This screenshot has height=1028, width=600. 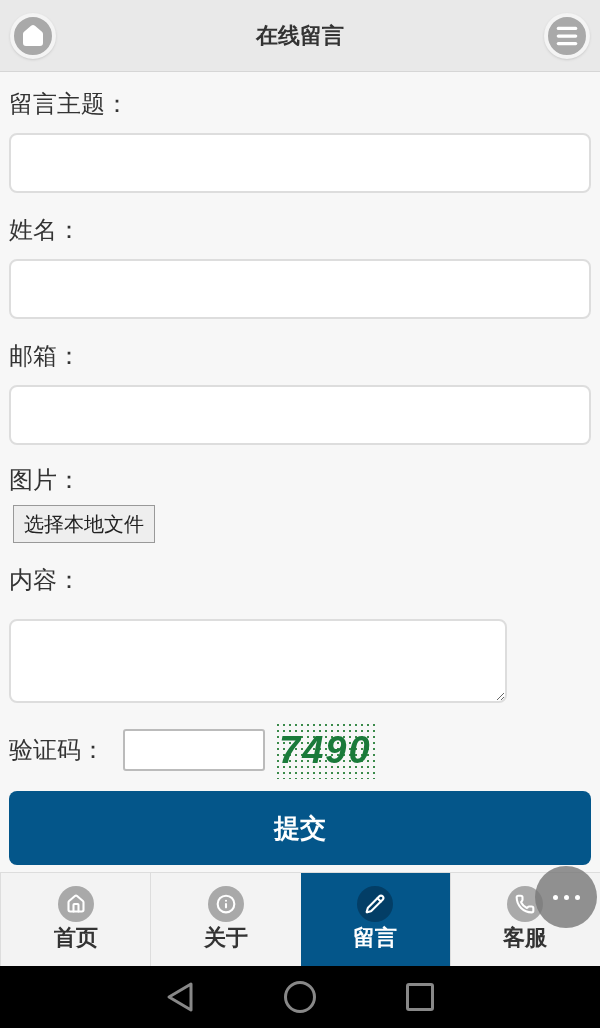 I want to click on back-icon, so click(x=180, y=997).